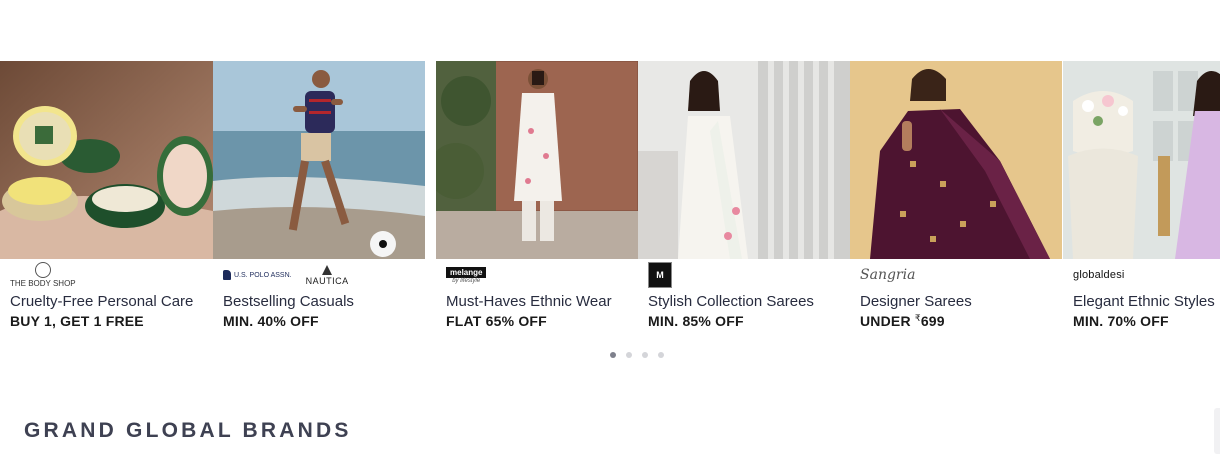  Describe the element at coordinates (902, 321) in the screenshot. I see `offer-text: UNDER ₹699` at that location.